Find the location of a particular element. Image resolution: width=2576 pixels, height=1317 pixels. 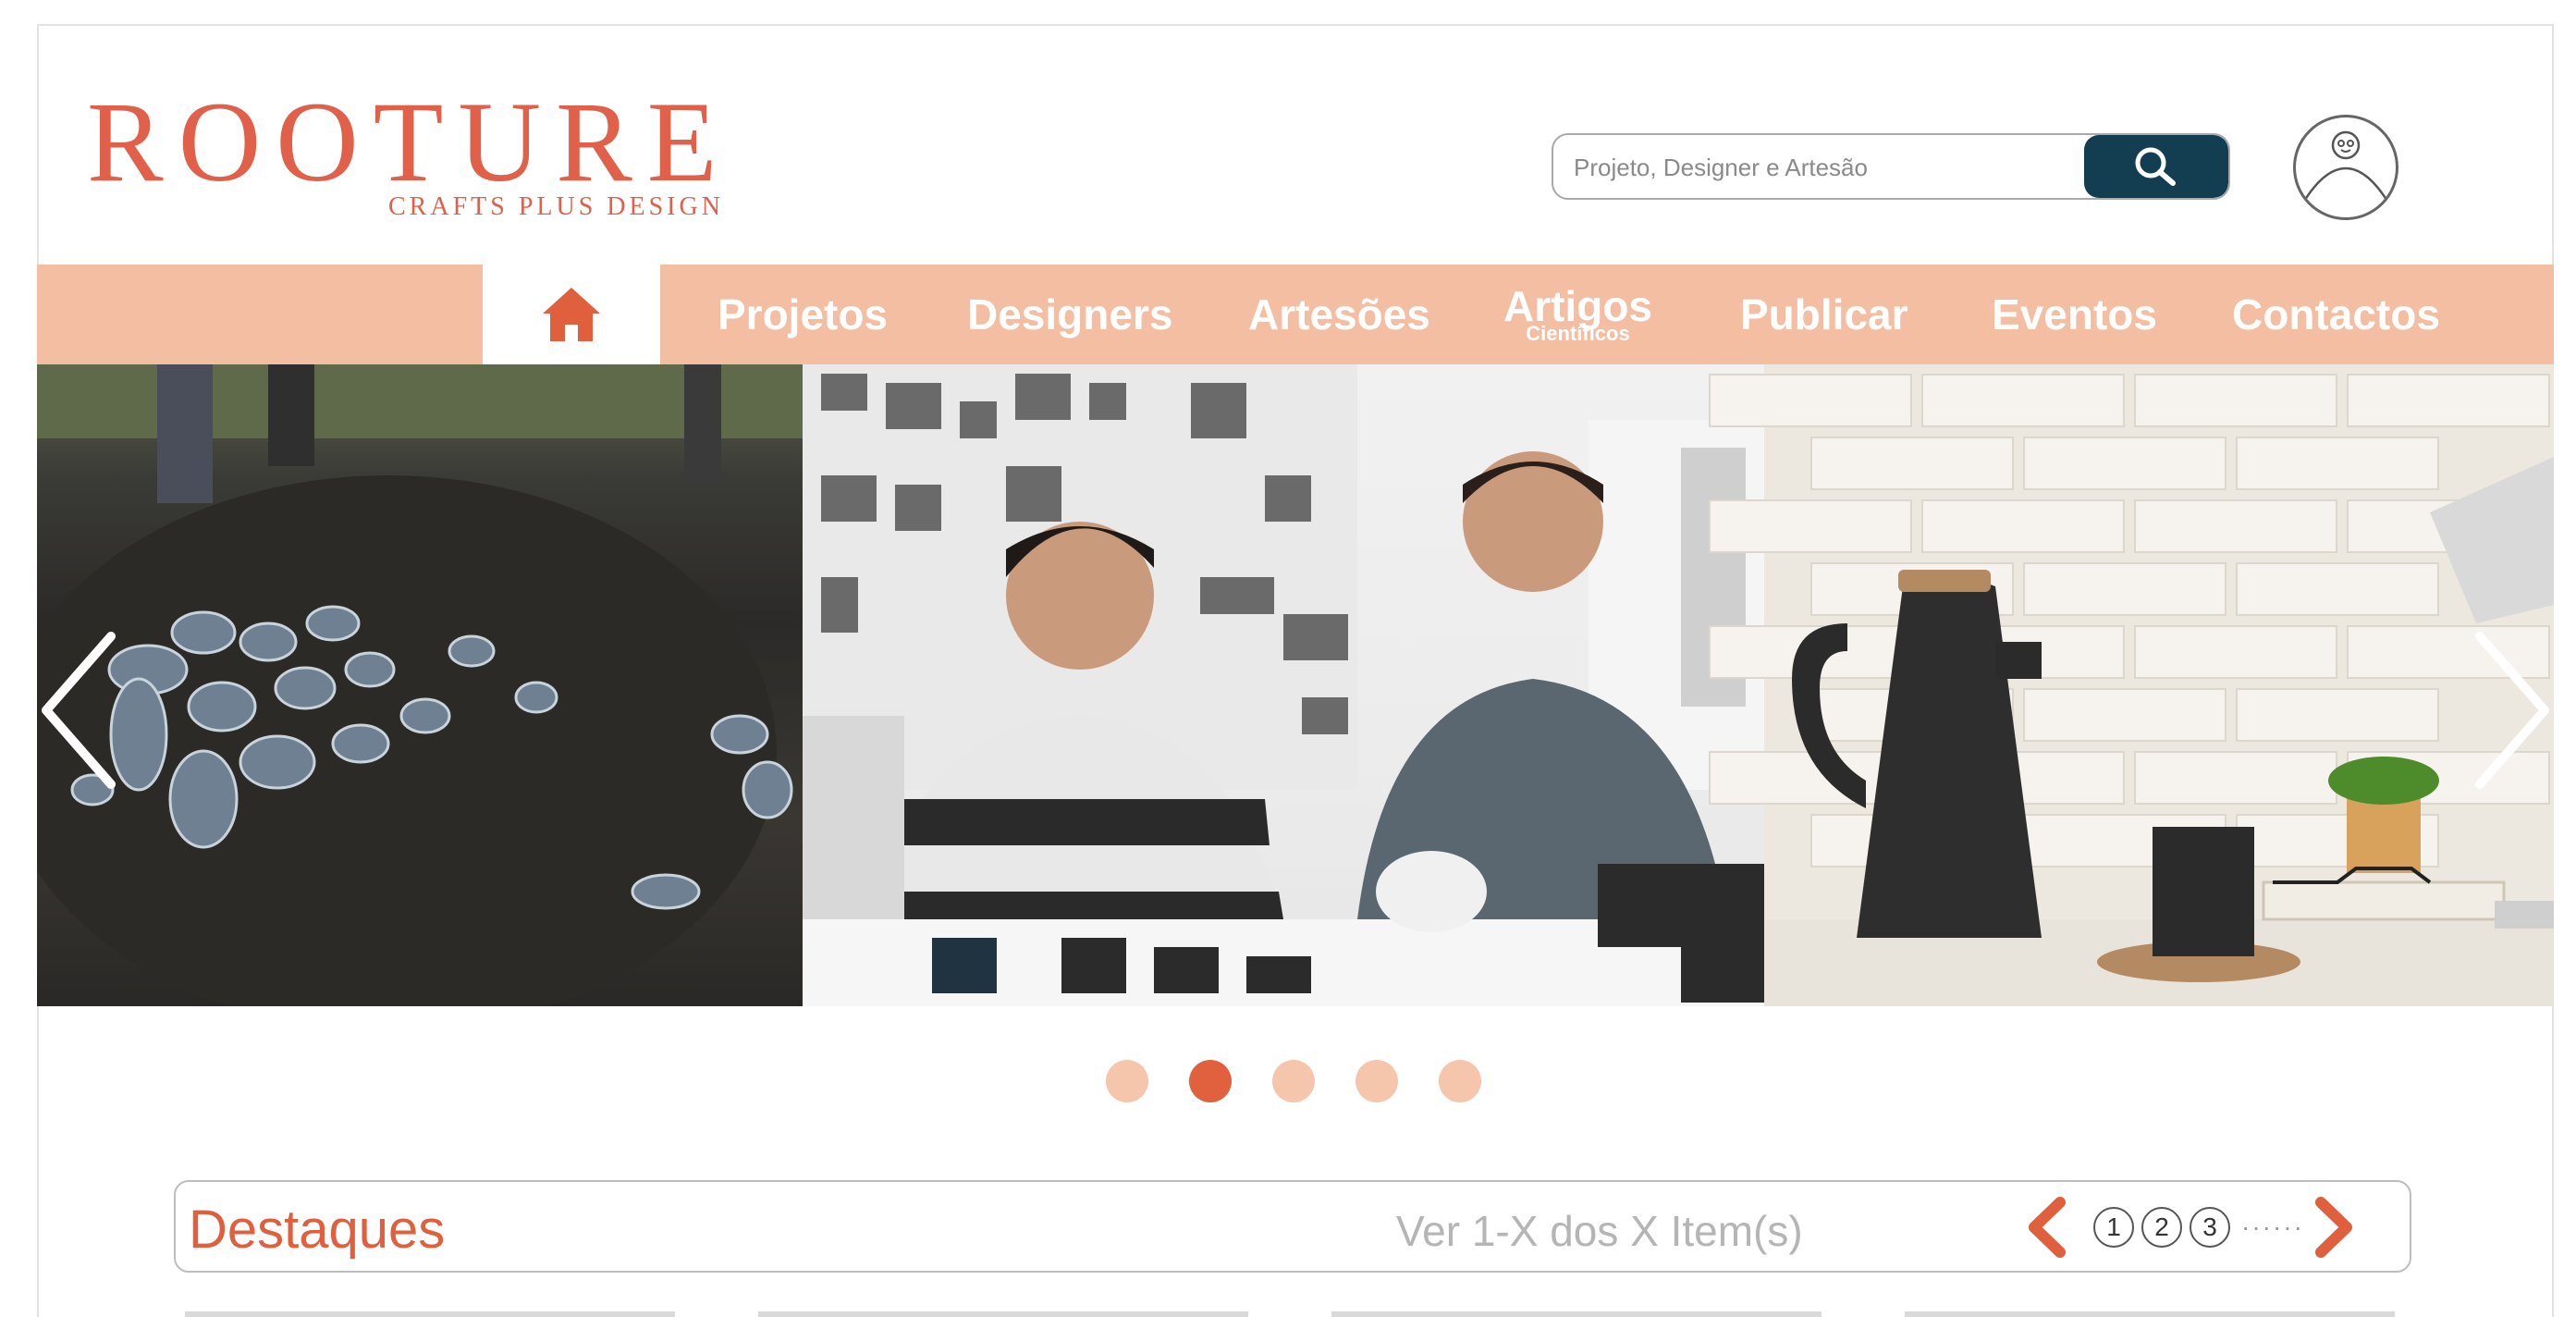

search-button is located at coordinates (2156, 167).